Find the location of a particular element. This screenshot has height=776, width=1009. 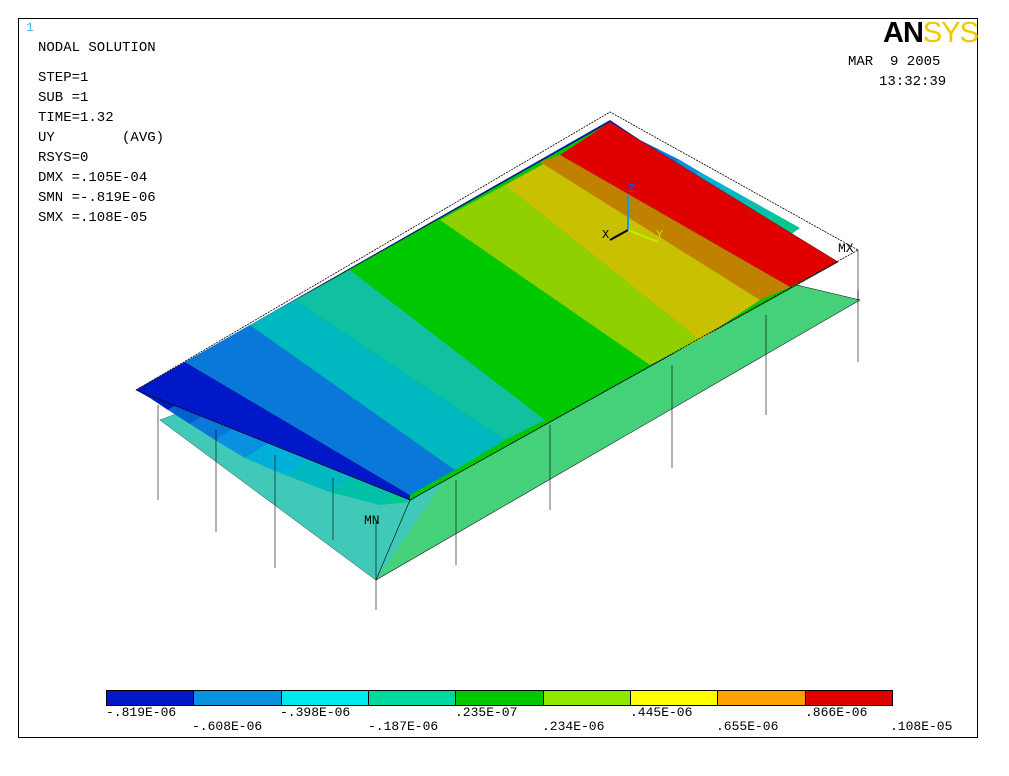

contour-legend is located at coordinates (499, 698).